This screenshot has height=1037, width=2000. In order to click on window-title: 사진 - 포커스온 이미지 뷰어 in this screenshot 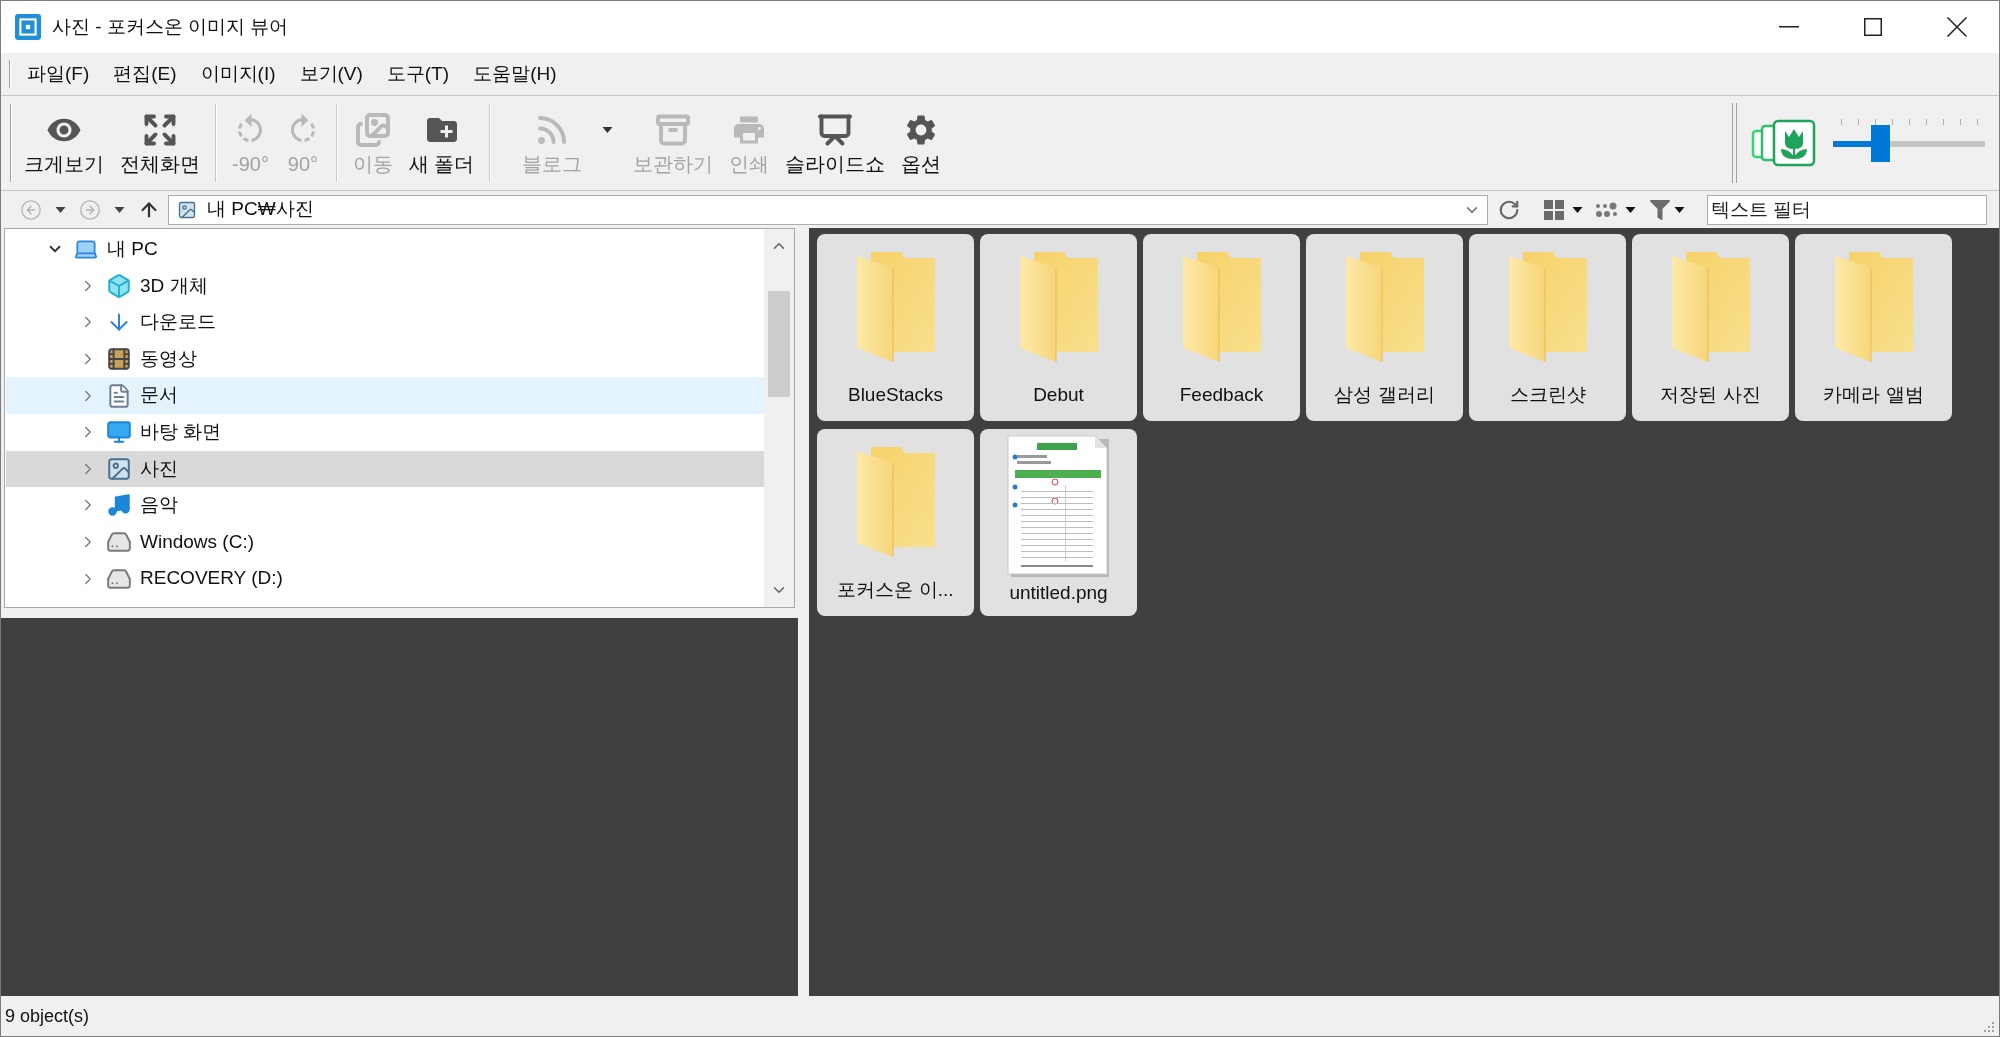, I will do `click(170, 26)`.